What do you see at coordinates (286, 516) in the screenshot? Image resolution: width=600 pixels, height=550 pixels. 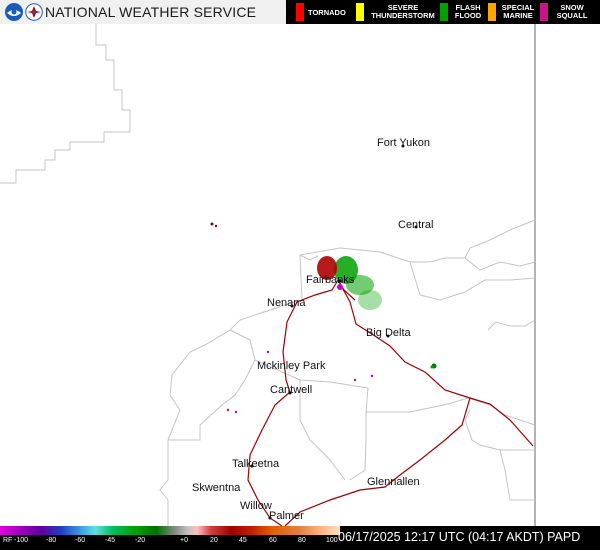 I see `town-palmer: Palmer` at bounding box center [286, 516].